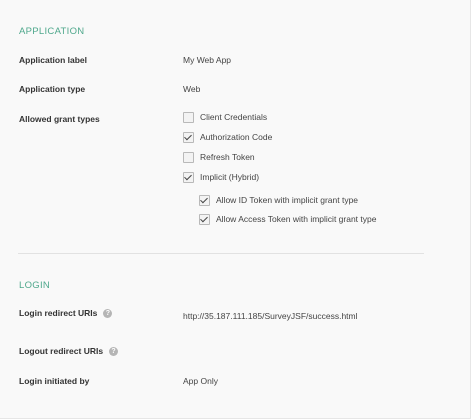  I want to click on implicit-hybrid-label: Implicit (Hybrid), so click(230, 177).